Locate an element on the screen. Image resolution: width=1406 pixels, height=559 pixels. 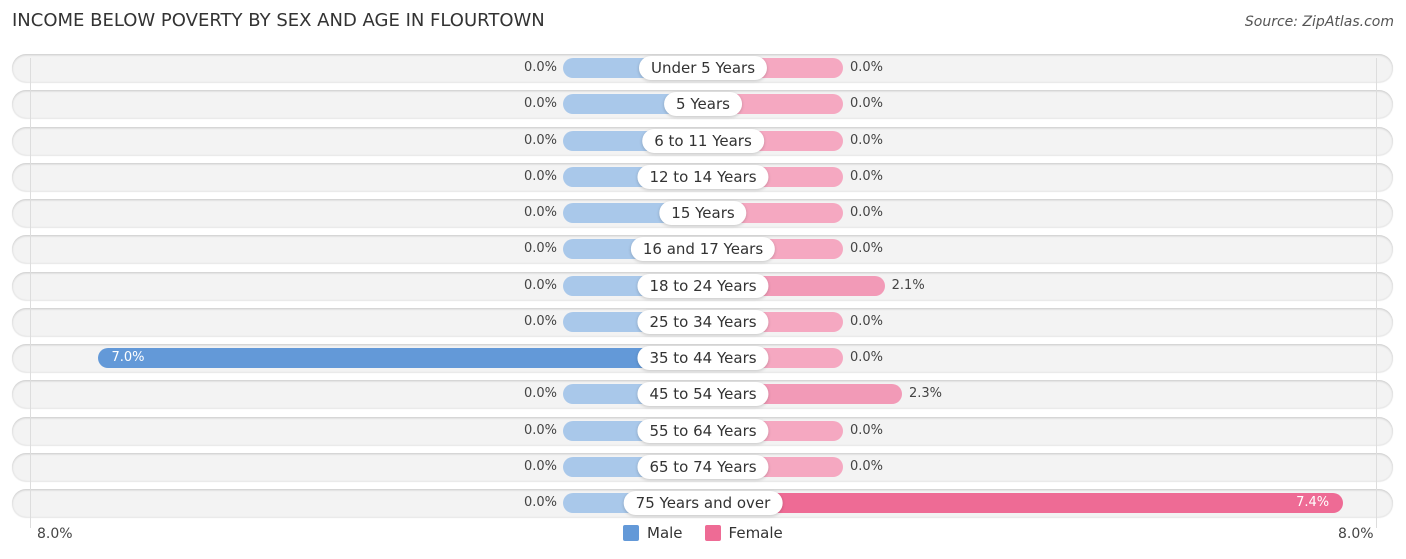
category-label: 6 to 11 Years is located at coordinates (703, 140).